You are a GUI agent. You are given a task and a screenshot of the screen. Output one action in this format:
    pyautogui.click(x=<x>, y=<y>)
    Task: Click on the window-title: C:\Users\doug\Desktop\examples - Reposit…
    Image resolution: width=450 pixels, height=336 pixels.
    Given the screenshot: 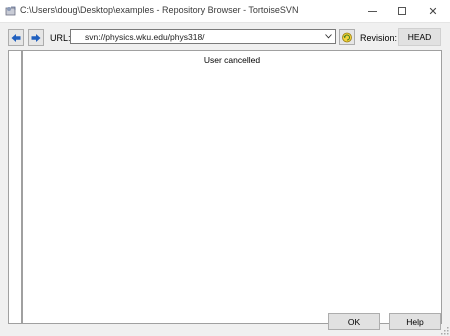 What is the action you would take?
    pyautogui.click(x=159, y=10)
    